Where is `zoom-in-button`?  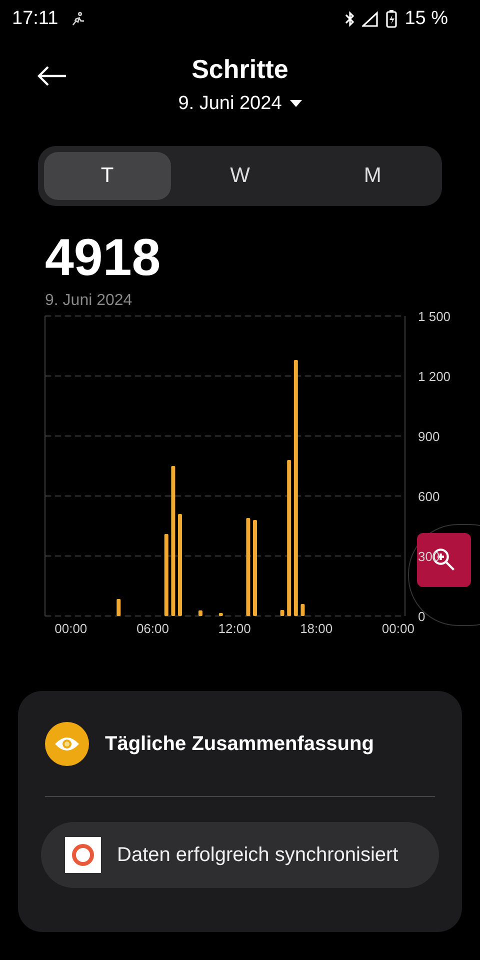 zoom-in-button is located at coordinates (444, 560).